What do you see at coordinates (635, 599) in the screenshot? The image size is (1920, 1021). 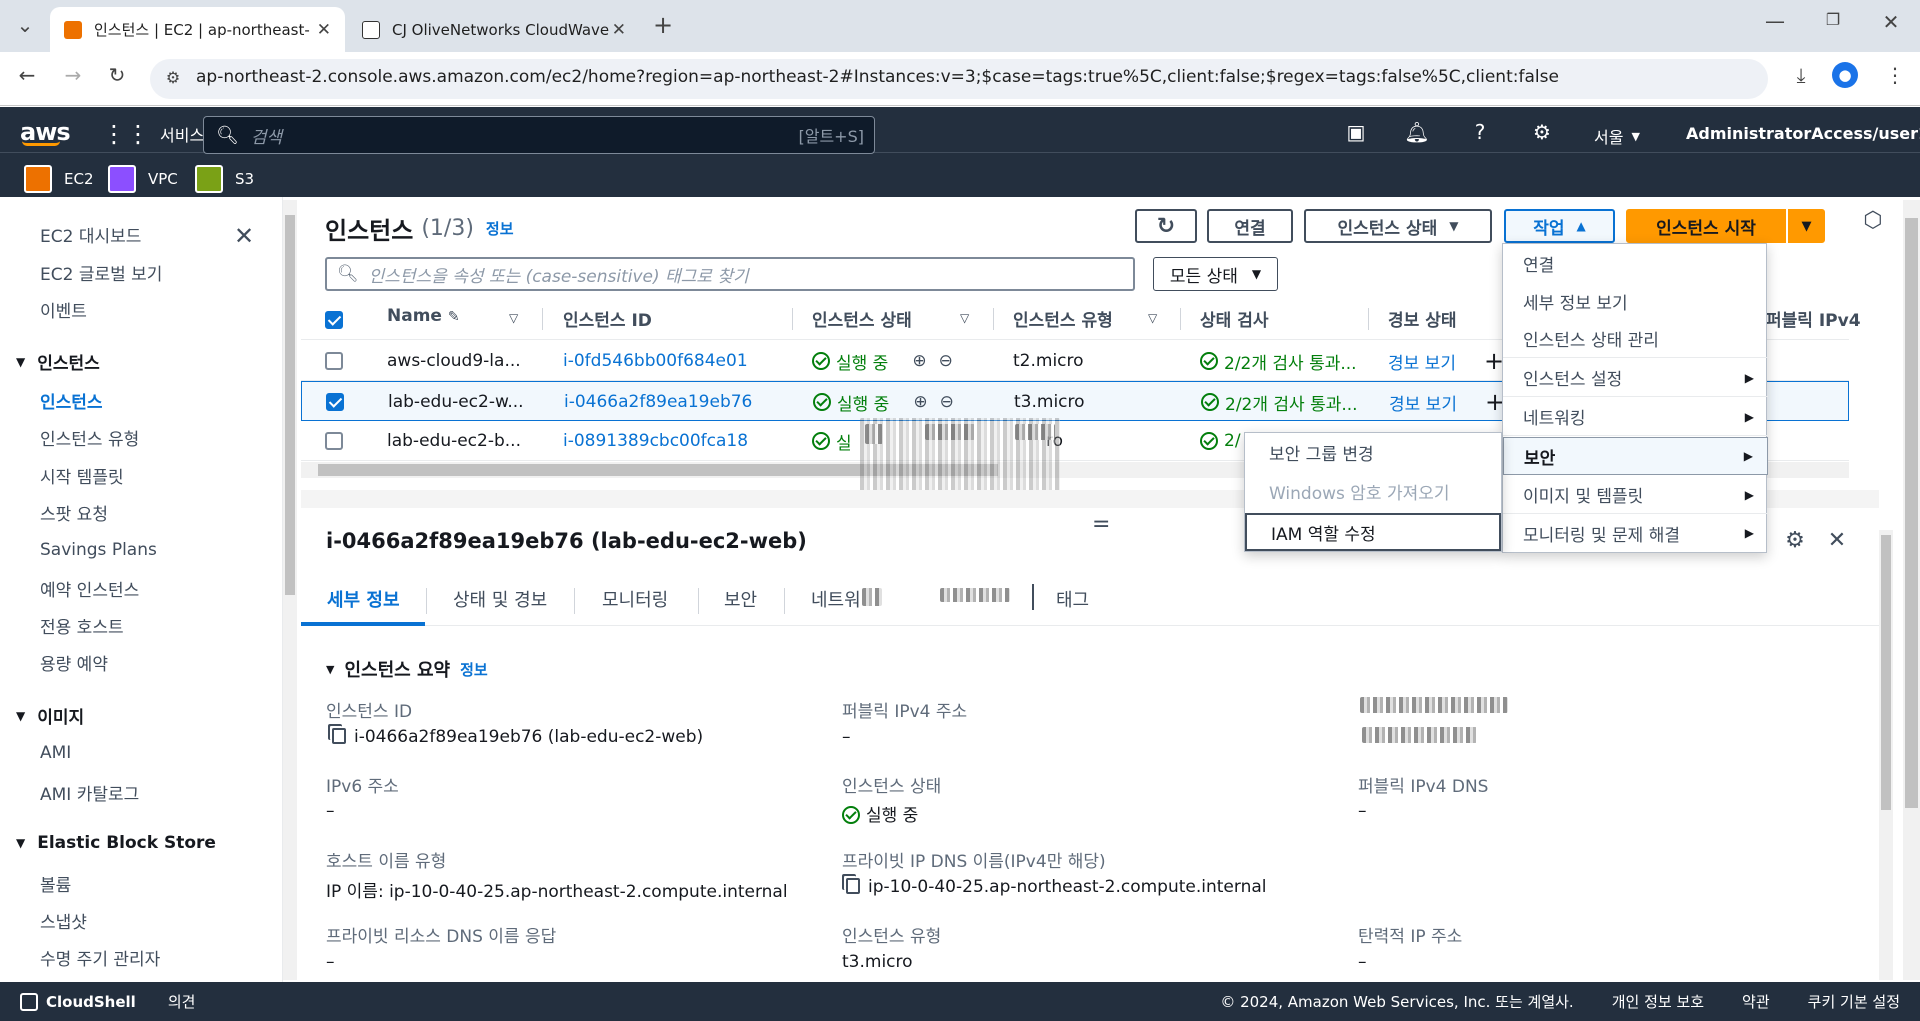 I see `tab-monitoring: 모니터링` at bounding box center [635, 599].